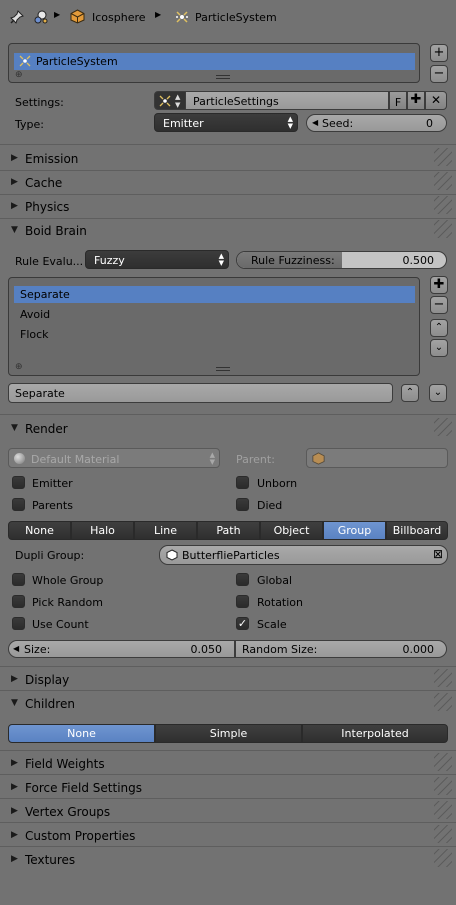 This screenshot has width=456, height=905. Describe the element at coordinates (439, 328) in the screenshot. I see `move-rule-up-button: ⌃` at that location.